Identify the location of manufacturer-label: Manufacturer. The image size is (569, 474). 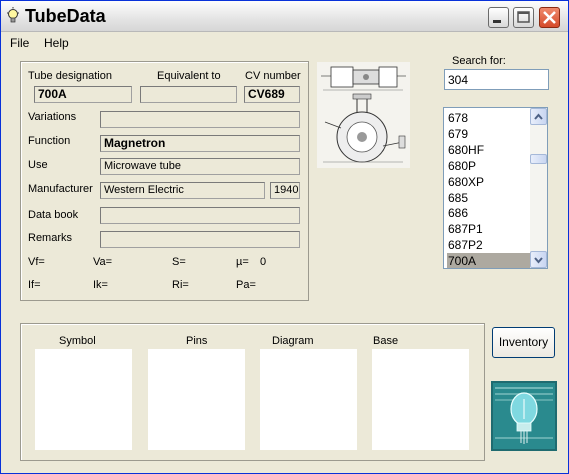
(60, 189).